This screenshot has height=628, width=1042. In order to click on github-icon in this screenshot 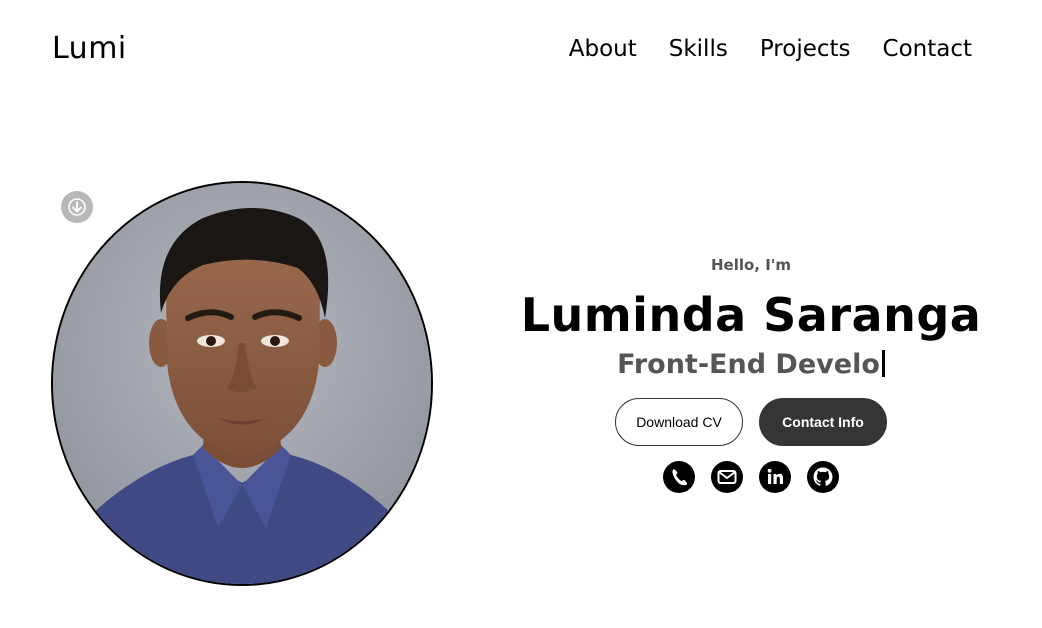, I will do `click(823, 477)`.